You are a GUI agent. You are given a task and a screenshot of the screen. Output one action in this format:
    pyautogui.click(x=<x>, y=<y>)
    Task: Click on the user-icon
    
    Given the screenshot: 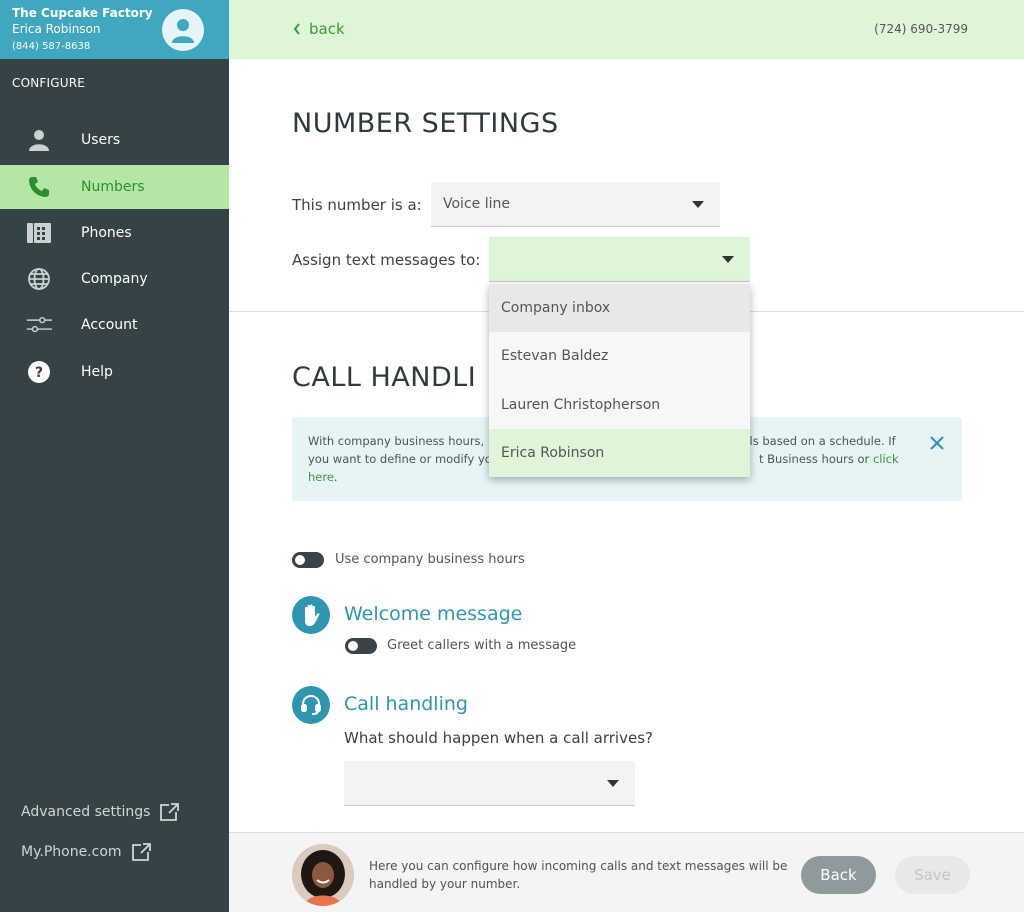 What is the action you would take?
    pyautogui.click(x=39, y=140)
    